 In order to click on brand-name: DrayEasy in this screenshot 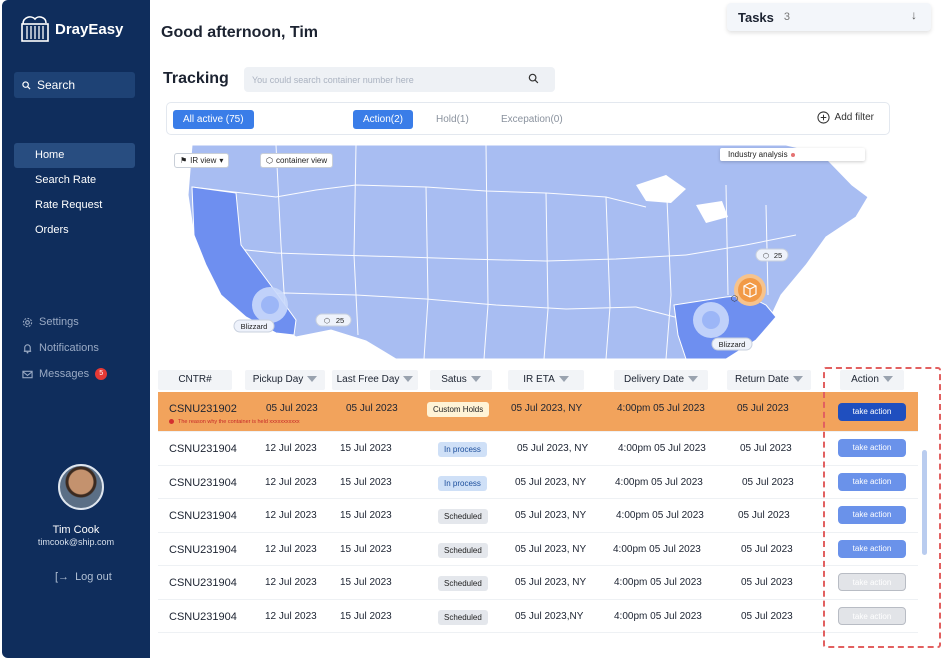, I will do `click(89, 29)`.